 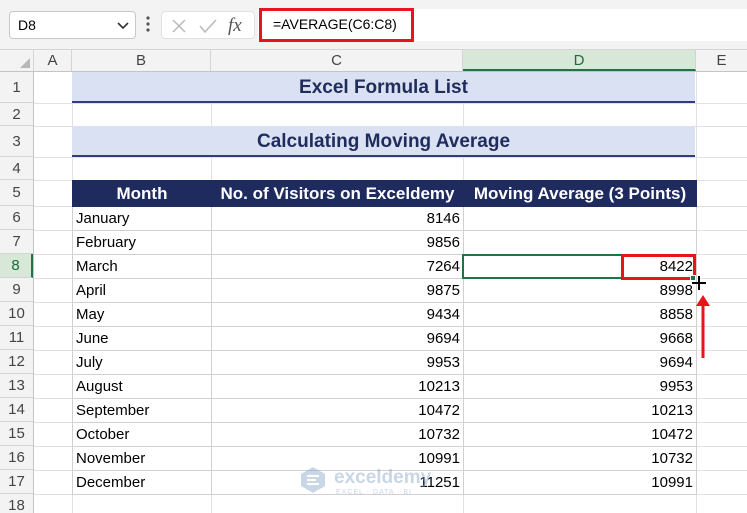 I want to click on row-header: 11, so click(x=16, y=338).